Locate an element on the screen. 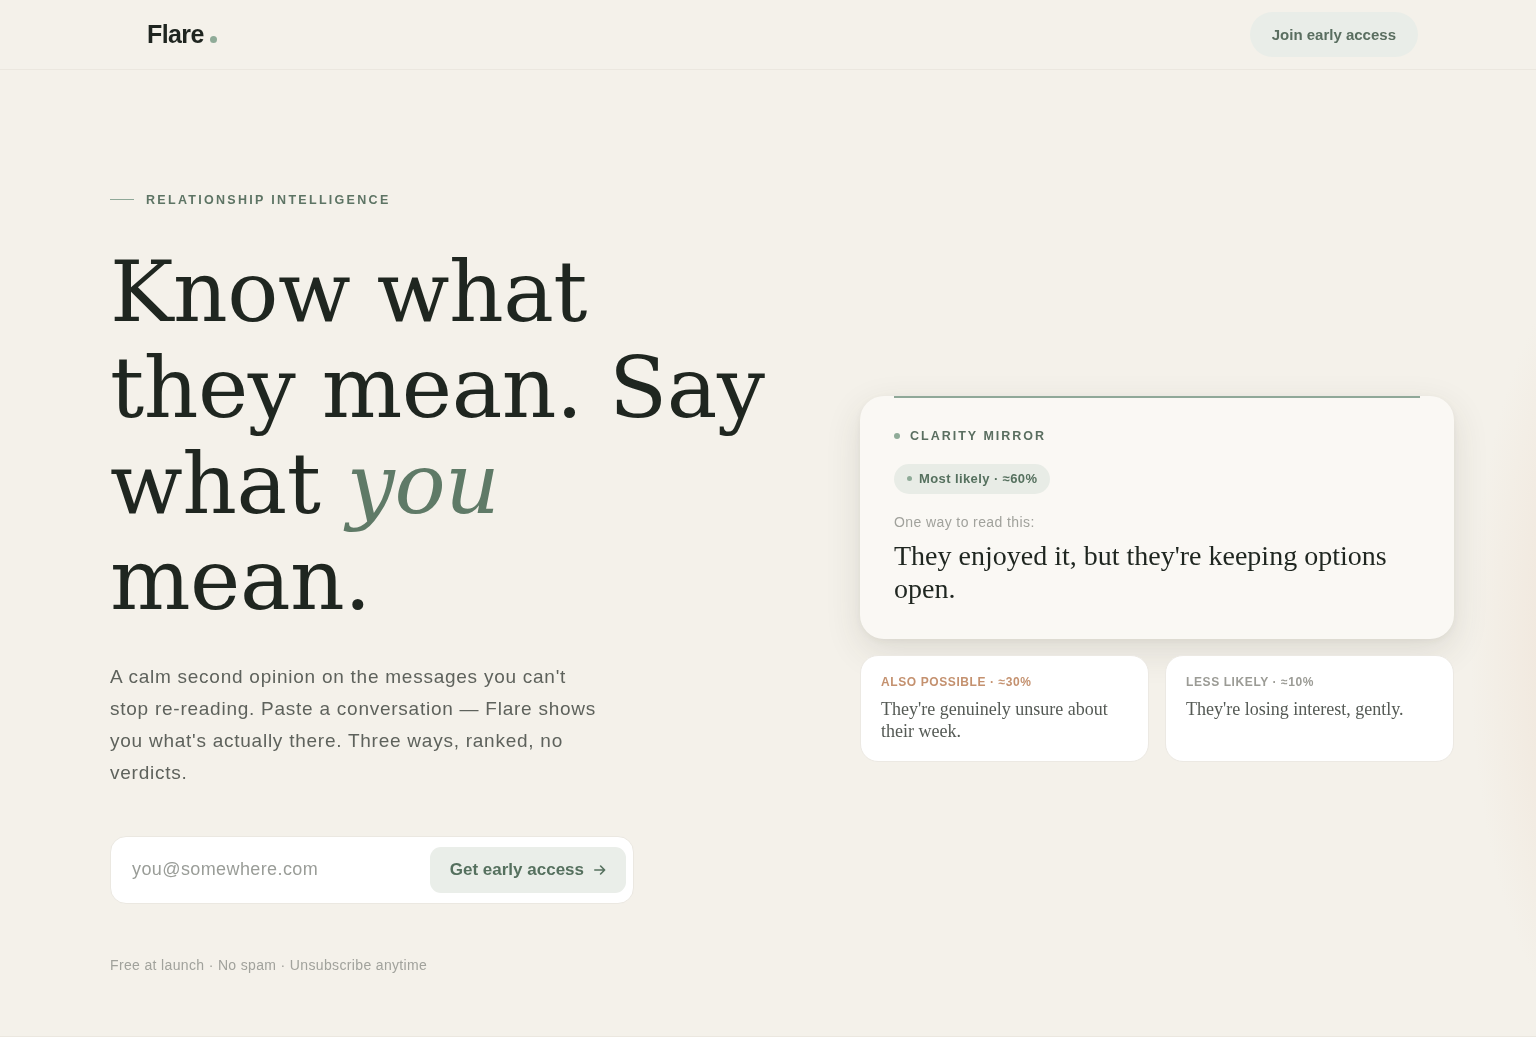 This screenshot has width=1536, height=1037. signup-note: Free at launch · No spam · Unsubscribe anytime is located at coordinates (269, 964).